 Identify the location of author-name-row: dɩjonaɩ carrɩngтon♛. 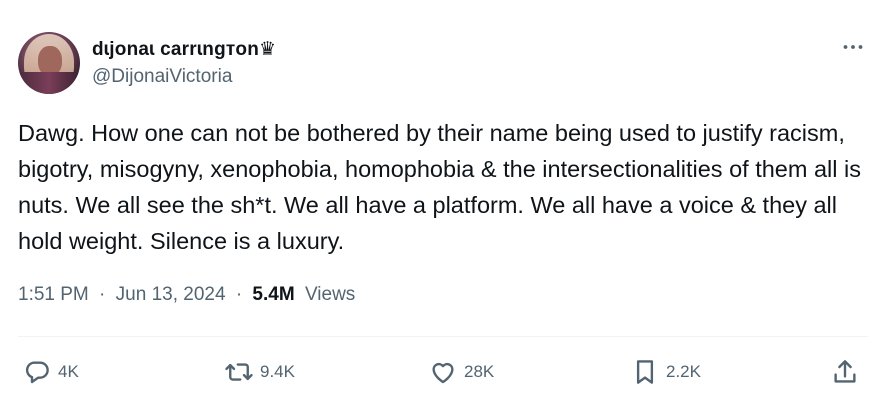
(184, 49).